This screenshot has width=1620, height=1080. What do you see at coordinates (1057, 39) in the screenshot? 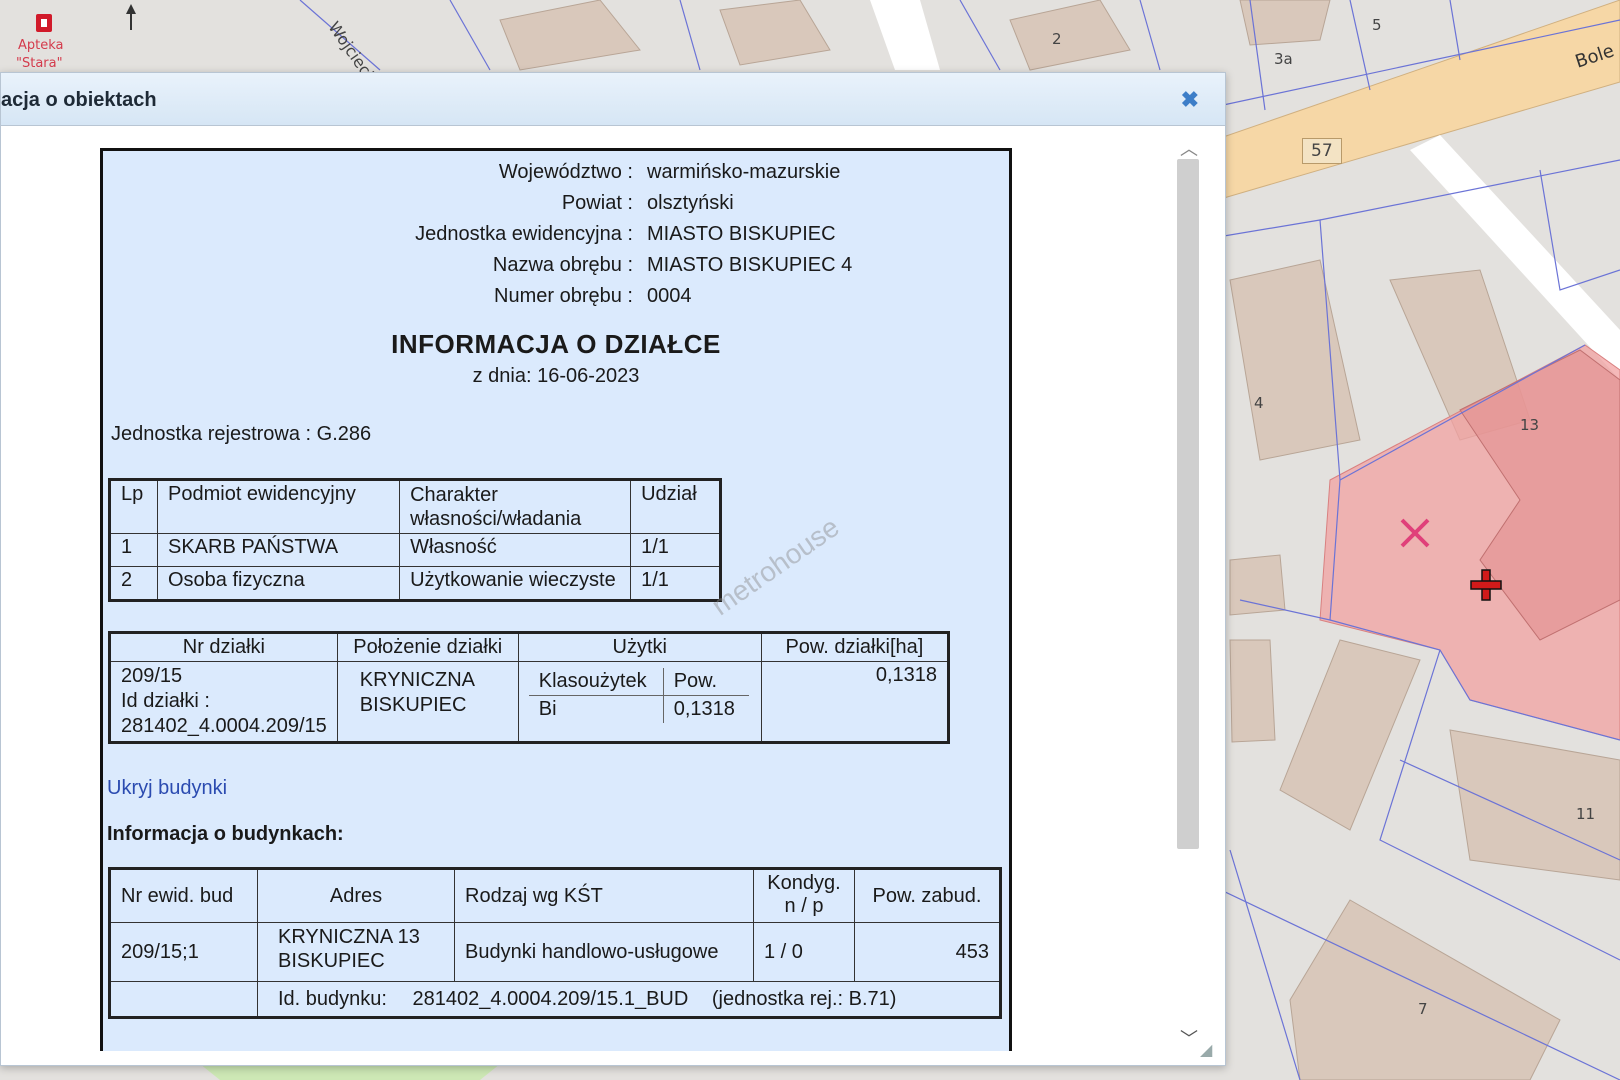
I see `house-number-2: 2` at bounding box center [1057, 39].